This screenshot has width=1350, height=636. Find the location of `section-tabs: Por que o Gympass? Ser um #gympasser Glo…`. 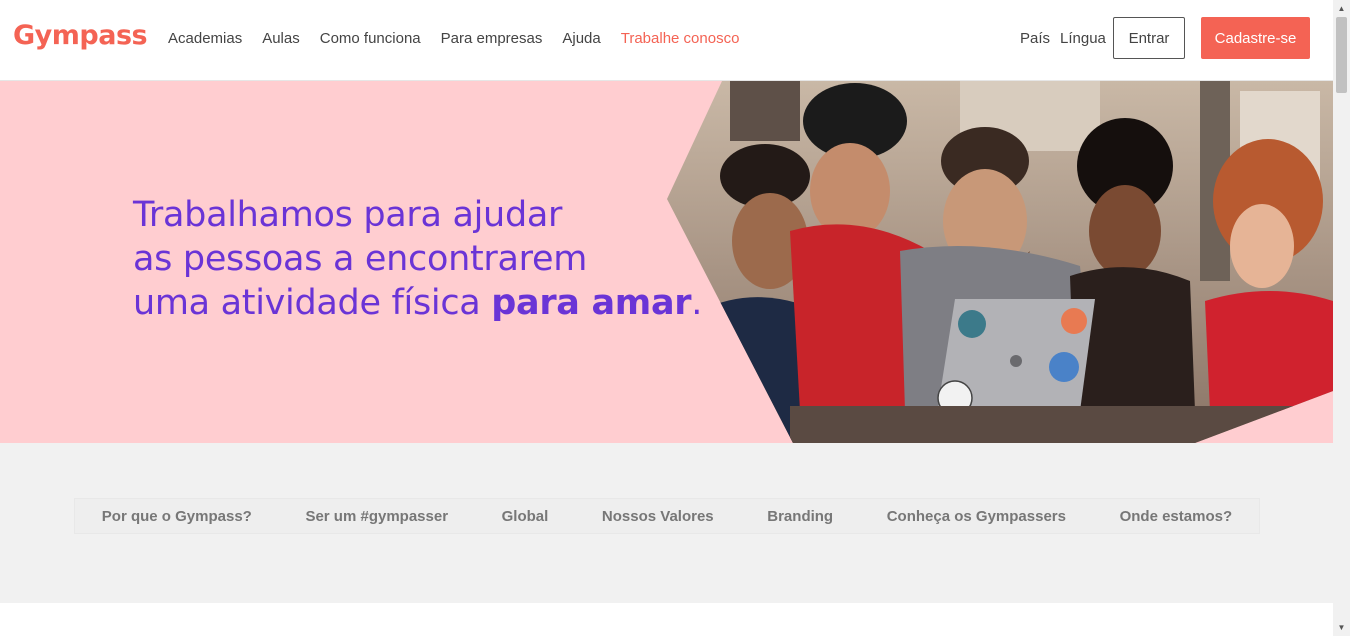

section-tabs: Por que o Gympass? Ser um #gympasser Glo… is located at coordinates (667, 516).